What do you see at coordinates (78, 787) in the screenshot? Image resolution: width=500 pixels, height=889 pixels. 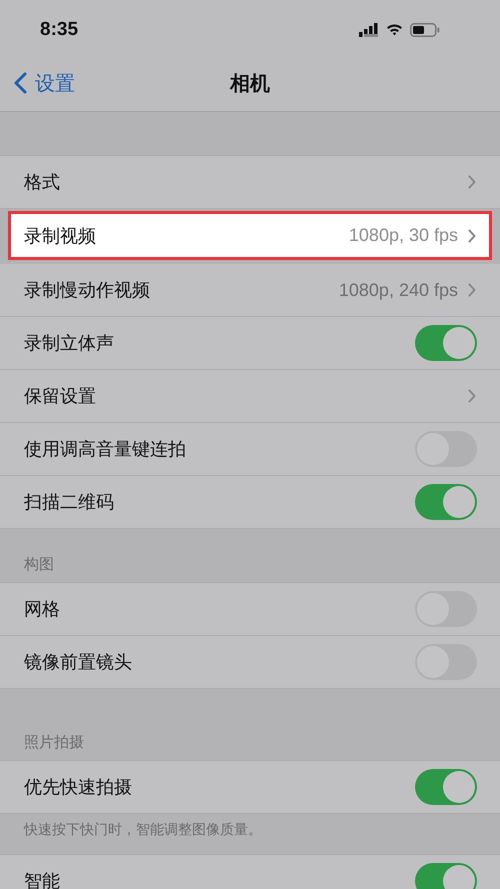 I see `row-label: 优先快速拍摄` at bounding box center [78, 787].